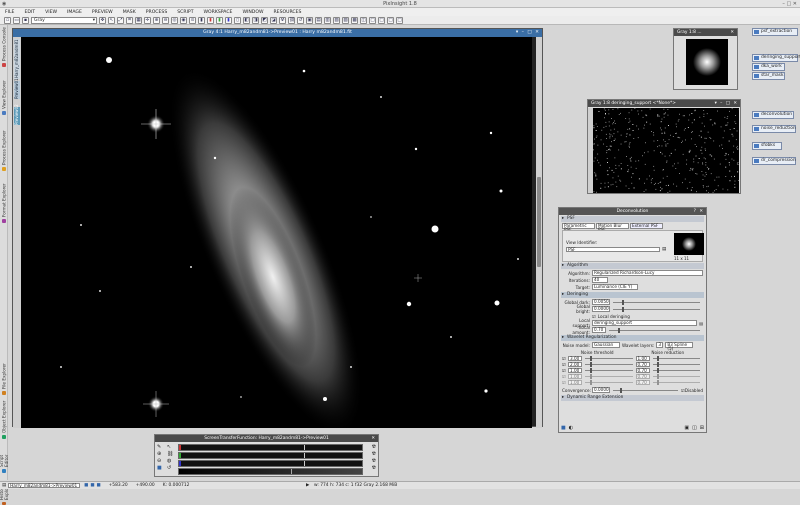 The width and height of the screenshot is (800, 505). Describe the element at coordinates (44, 486) in the screenshot. I see `current-view-select: Harry_m82andm81->Preview01` at that location.